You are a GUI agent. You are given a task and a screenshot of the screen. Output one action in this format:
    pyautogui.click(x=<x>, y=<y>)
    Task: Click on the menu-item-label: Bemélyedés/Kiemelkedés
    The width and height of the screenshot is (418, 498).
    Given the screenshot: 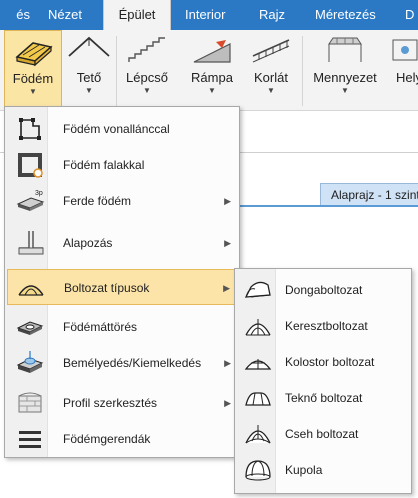 What is the action you would take?
    pyautogui.click(x=132, y=363)
    